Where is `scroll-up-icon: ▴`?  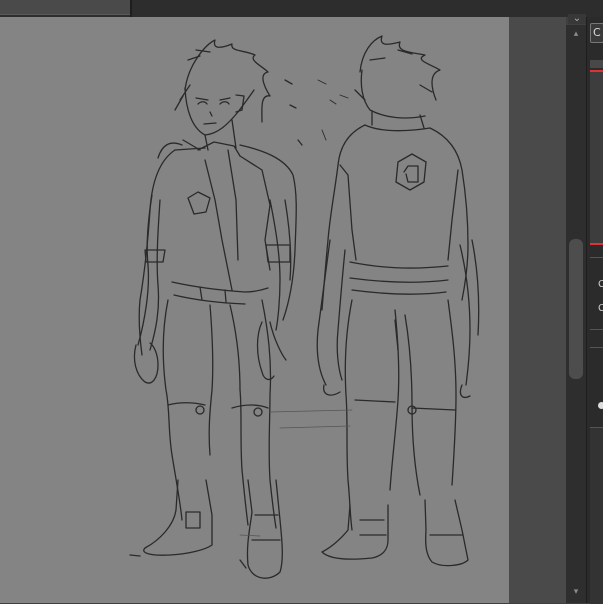 scroll-up-icon: ▴ is located at coordinates (576, 34).